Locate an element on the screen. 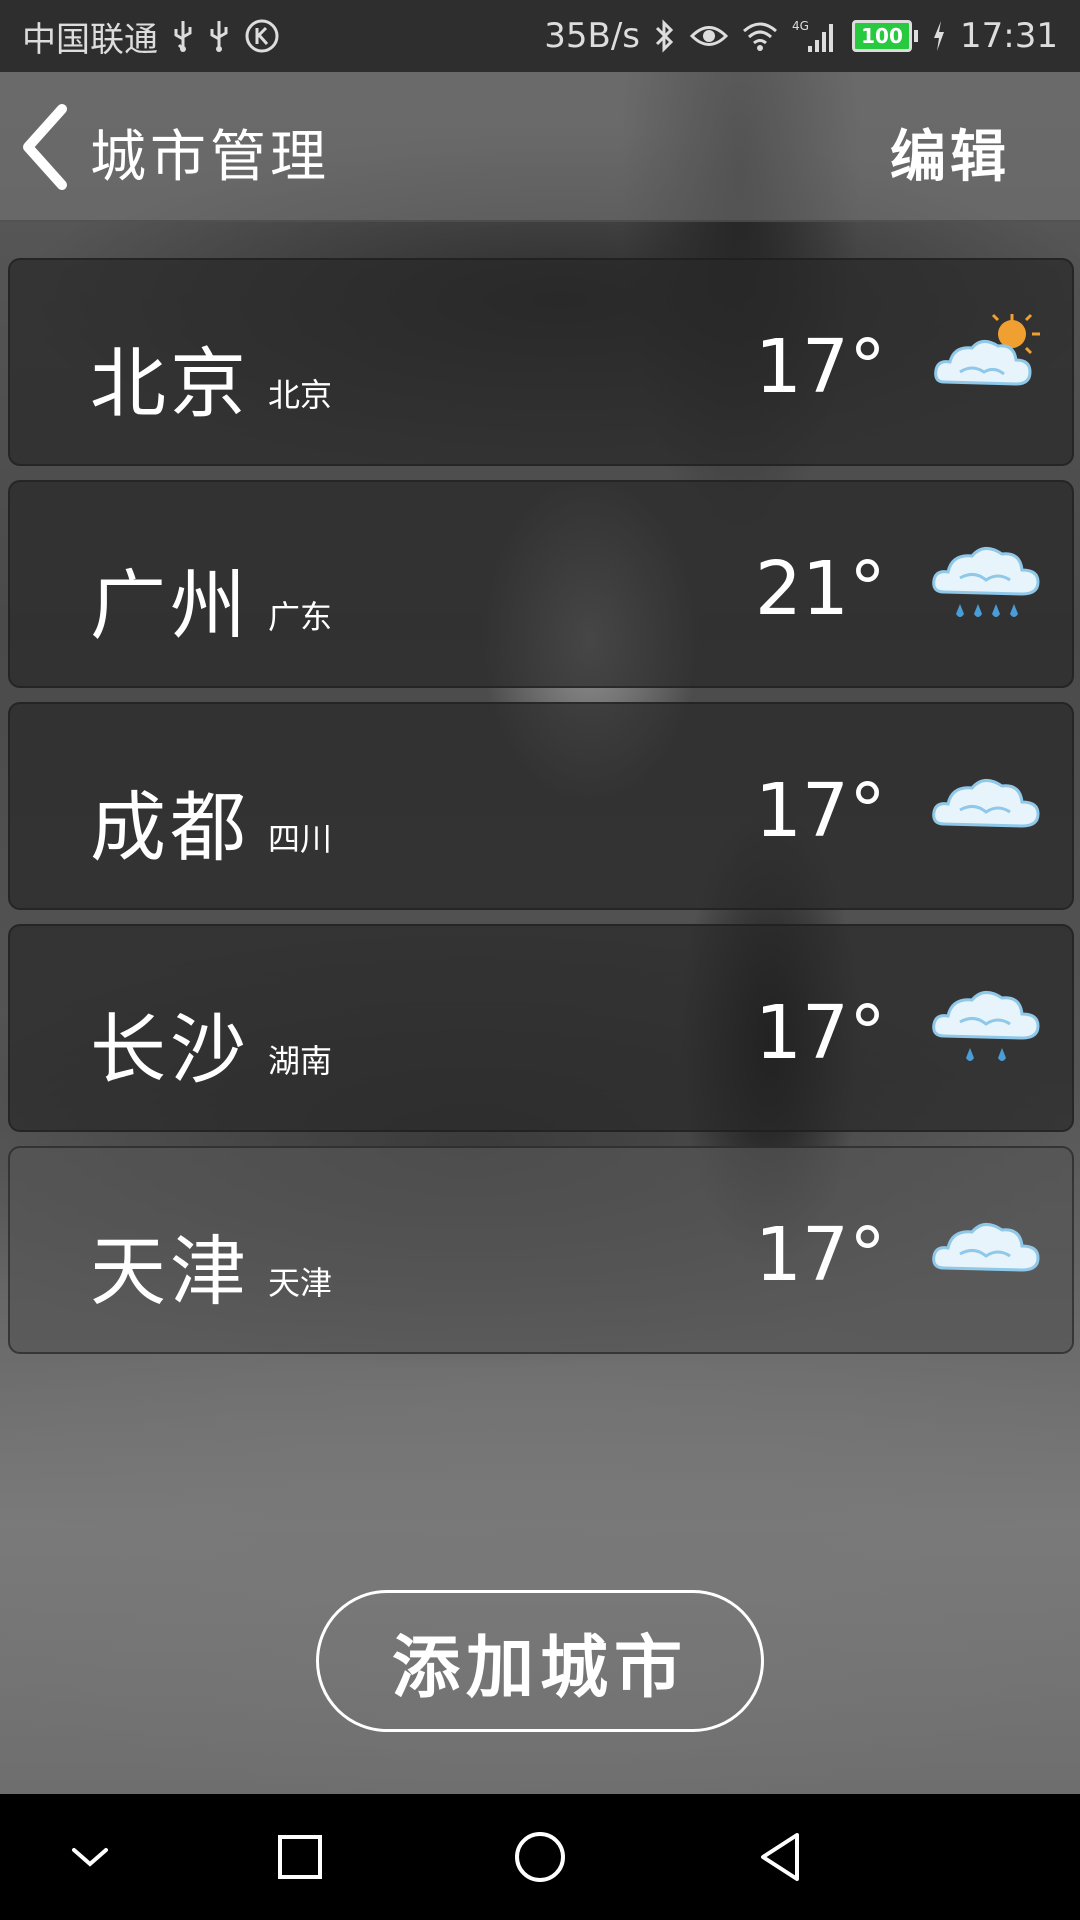 The image size is (1080, 1920). k-circle-icon is located at coordinates (262, 36).